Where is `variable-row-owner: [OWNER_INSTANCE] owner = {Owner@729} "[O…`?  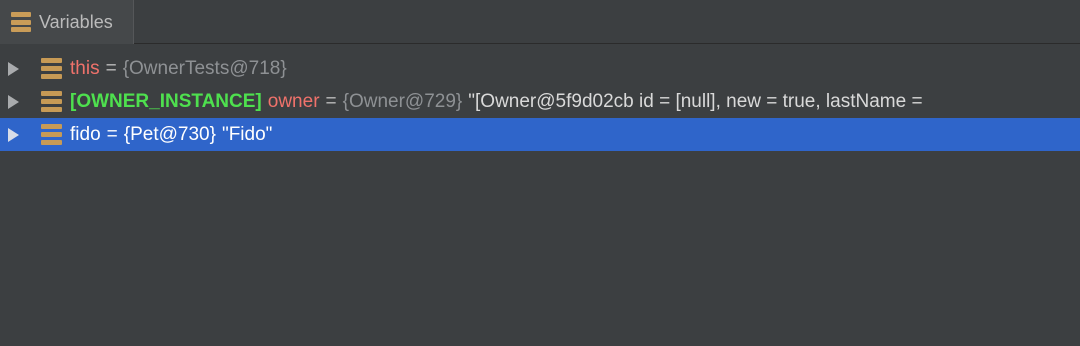 variable-row-owner: [OWNER_INSTANCE] owner = {Owner@729} "[O… is located at coordinates (540, 101).